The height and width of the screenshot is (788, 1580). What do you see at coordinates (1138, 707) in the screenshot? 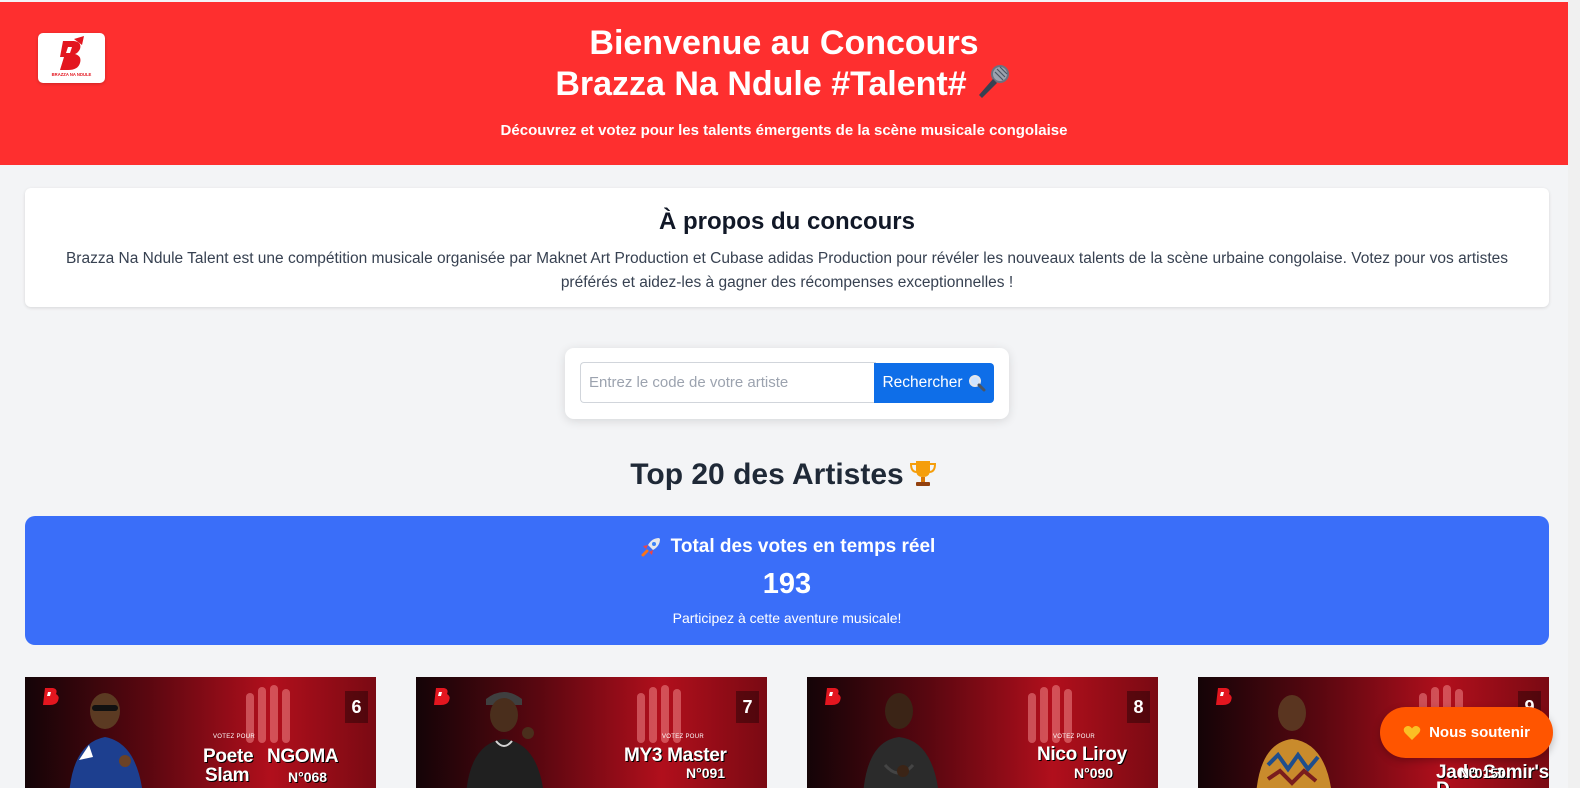
I see `rank-badge: 8` at bounding box center [1138, 707].